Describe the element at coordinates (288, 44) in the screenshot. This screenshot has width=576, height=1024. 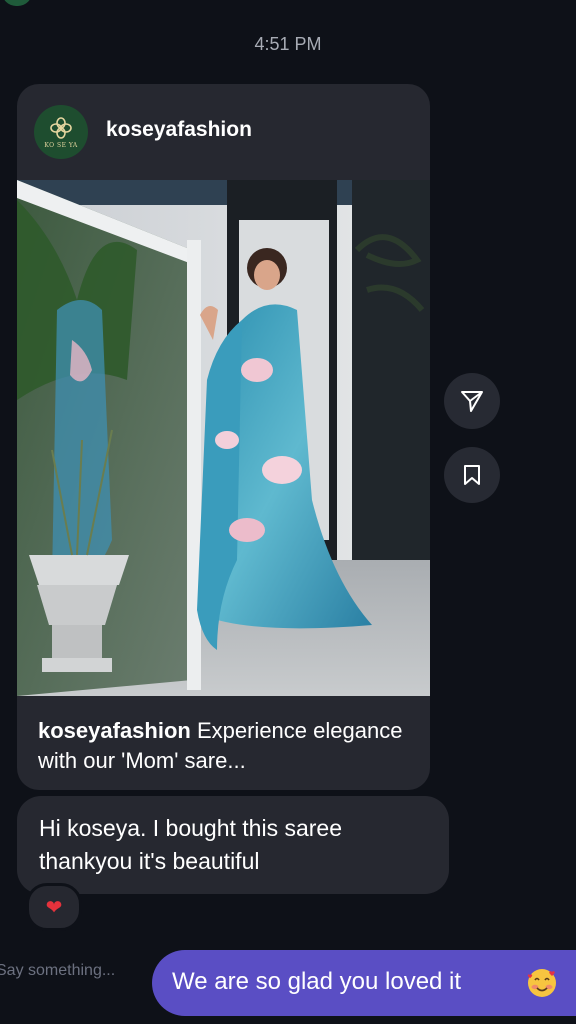
I see `thread-timestamp: 4:51 PM` at that location.